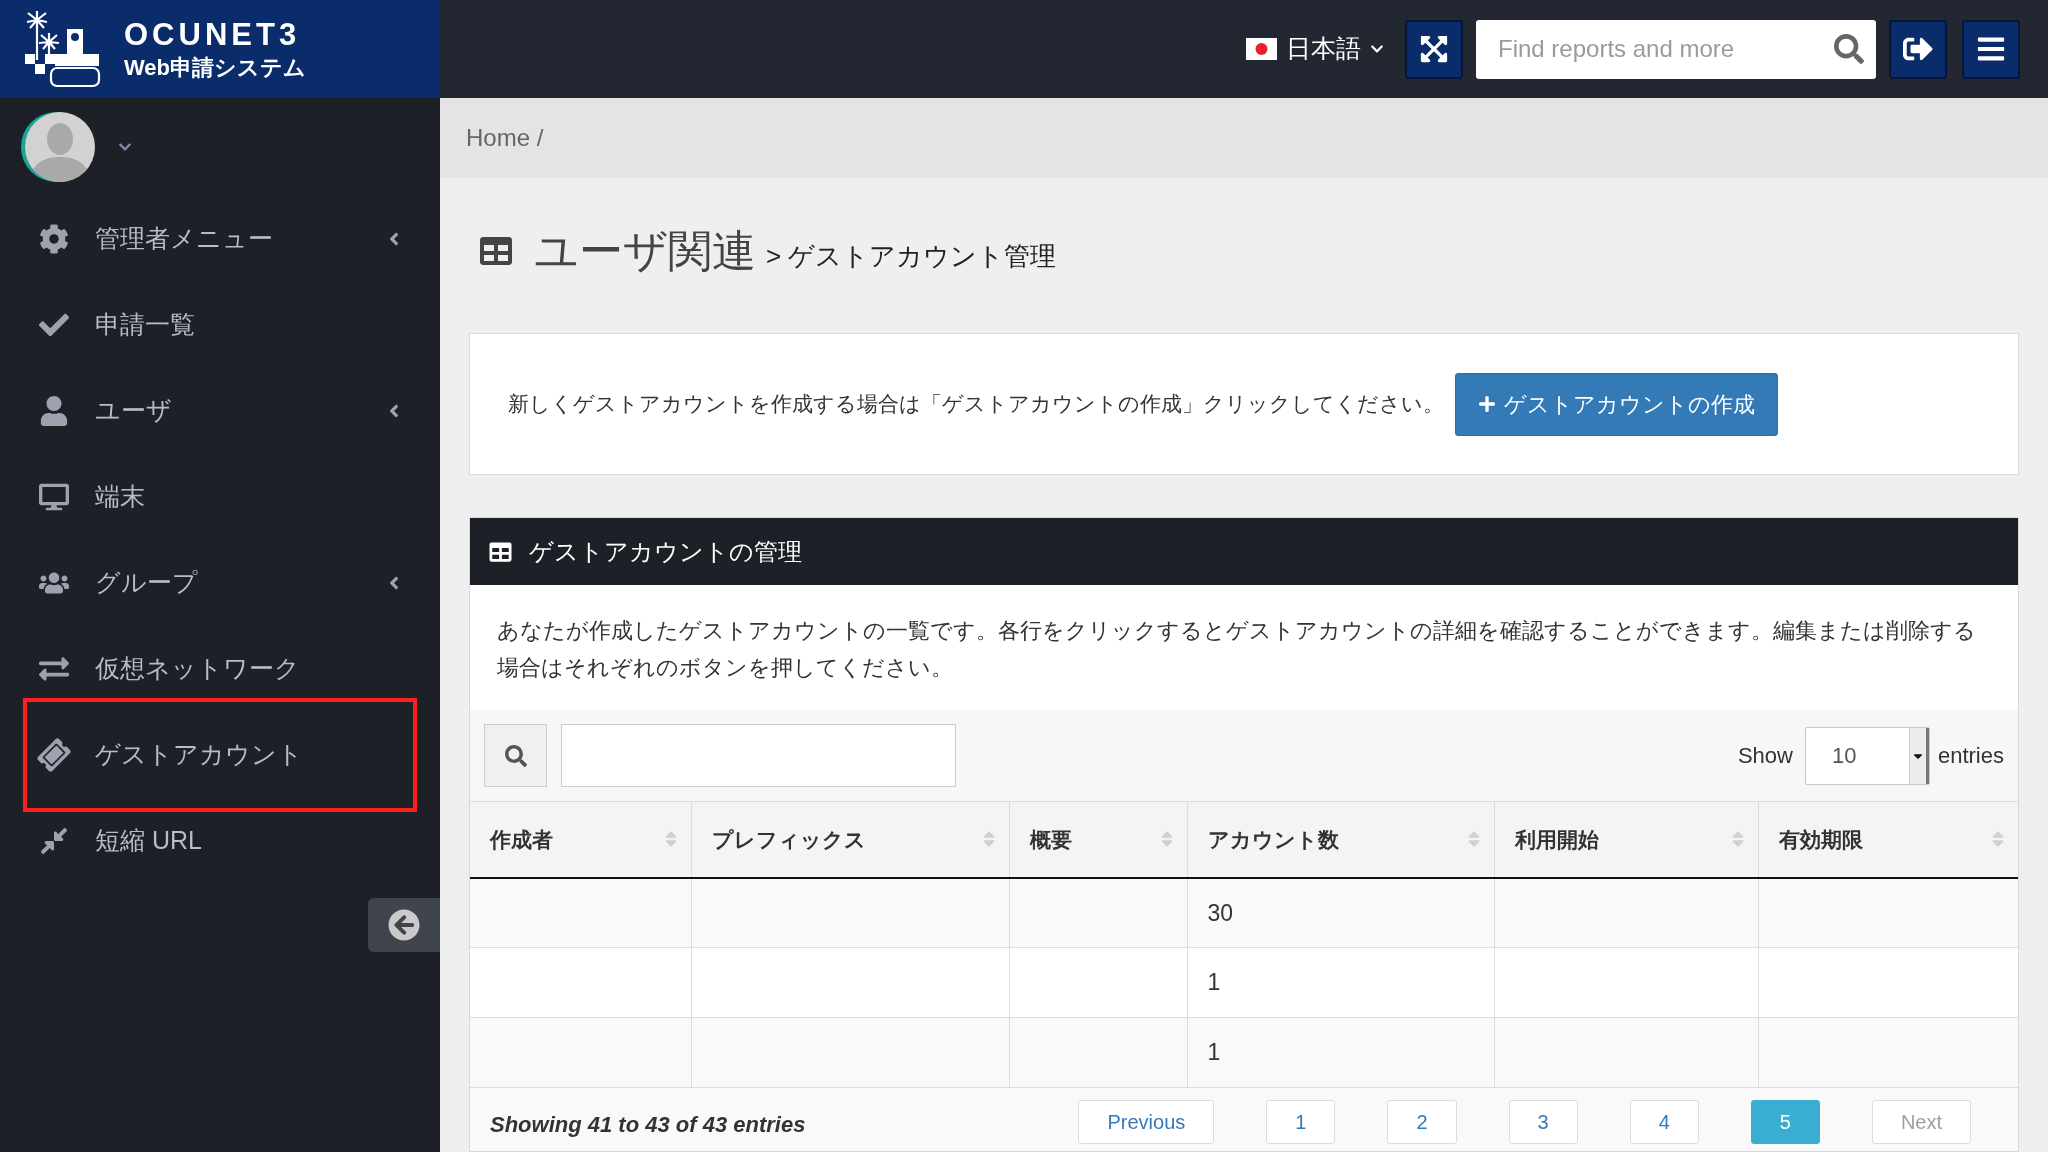 The height and width of the screenshot is (1152, 2048). What do you see at coordinates (220, 411) in the screenshot?
I see `sidebar-item: ユーザ` at bounding box center [220, 411].